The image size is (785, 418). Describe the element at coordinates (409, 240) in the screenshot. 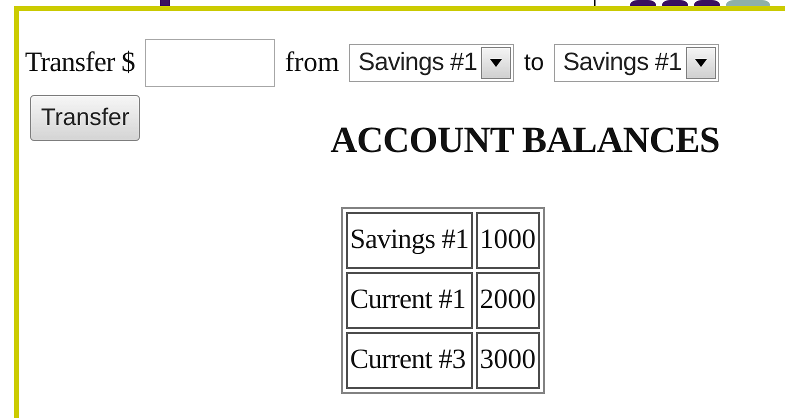

I see `account-cell: Savings #1` at that location.